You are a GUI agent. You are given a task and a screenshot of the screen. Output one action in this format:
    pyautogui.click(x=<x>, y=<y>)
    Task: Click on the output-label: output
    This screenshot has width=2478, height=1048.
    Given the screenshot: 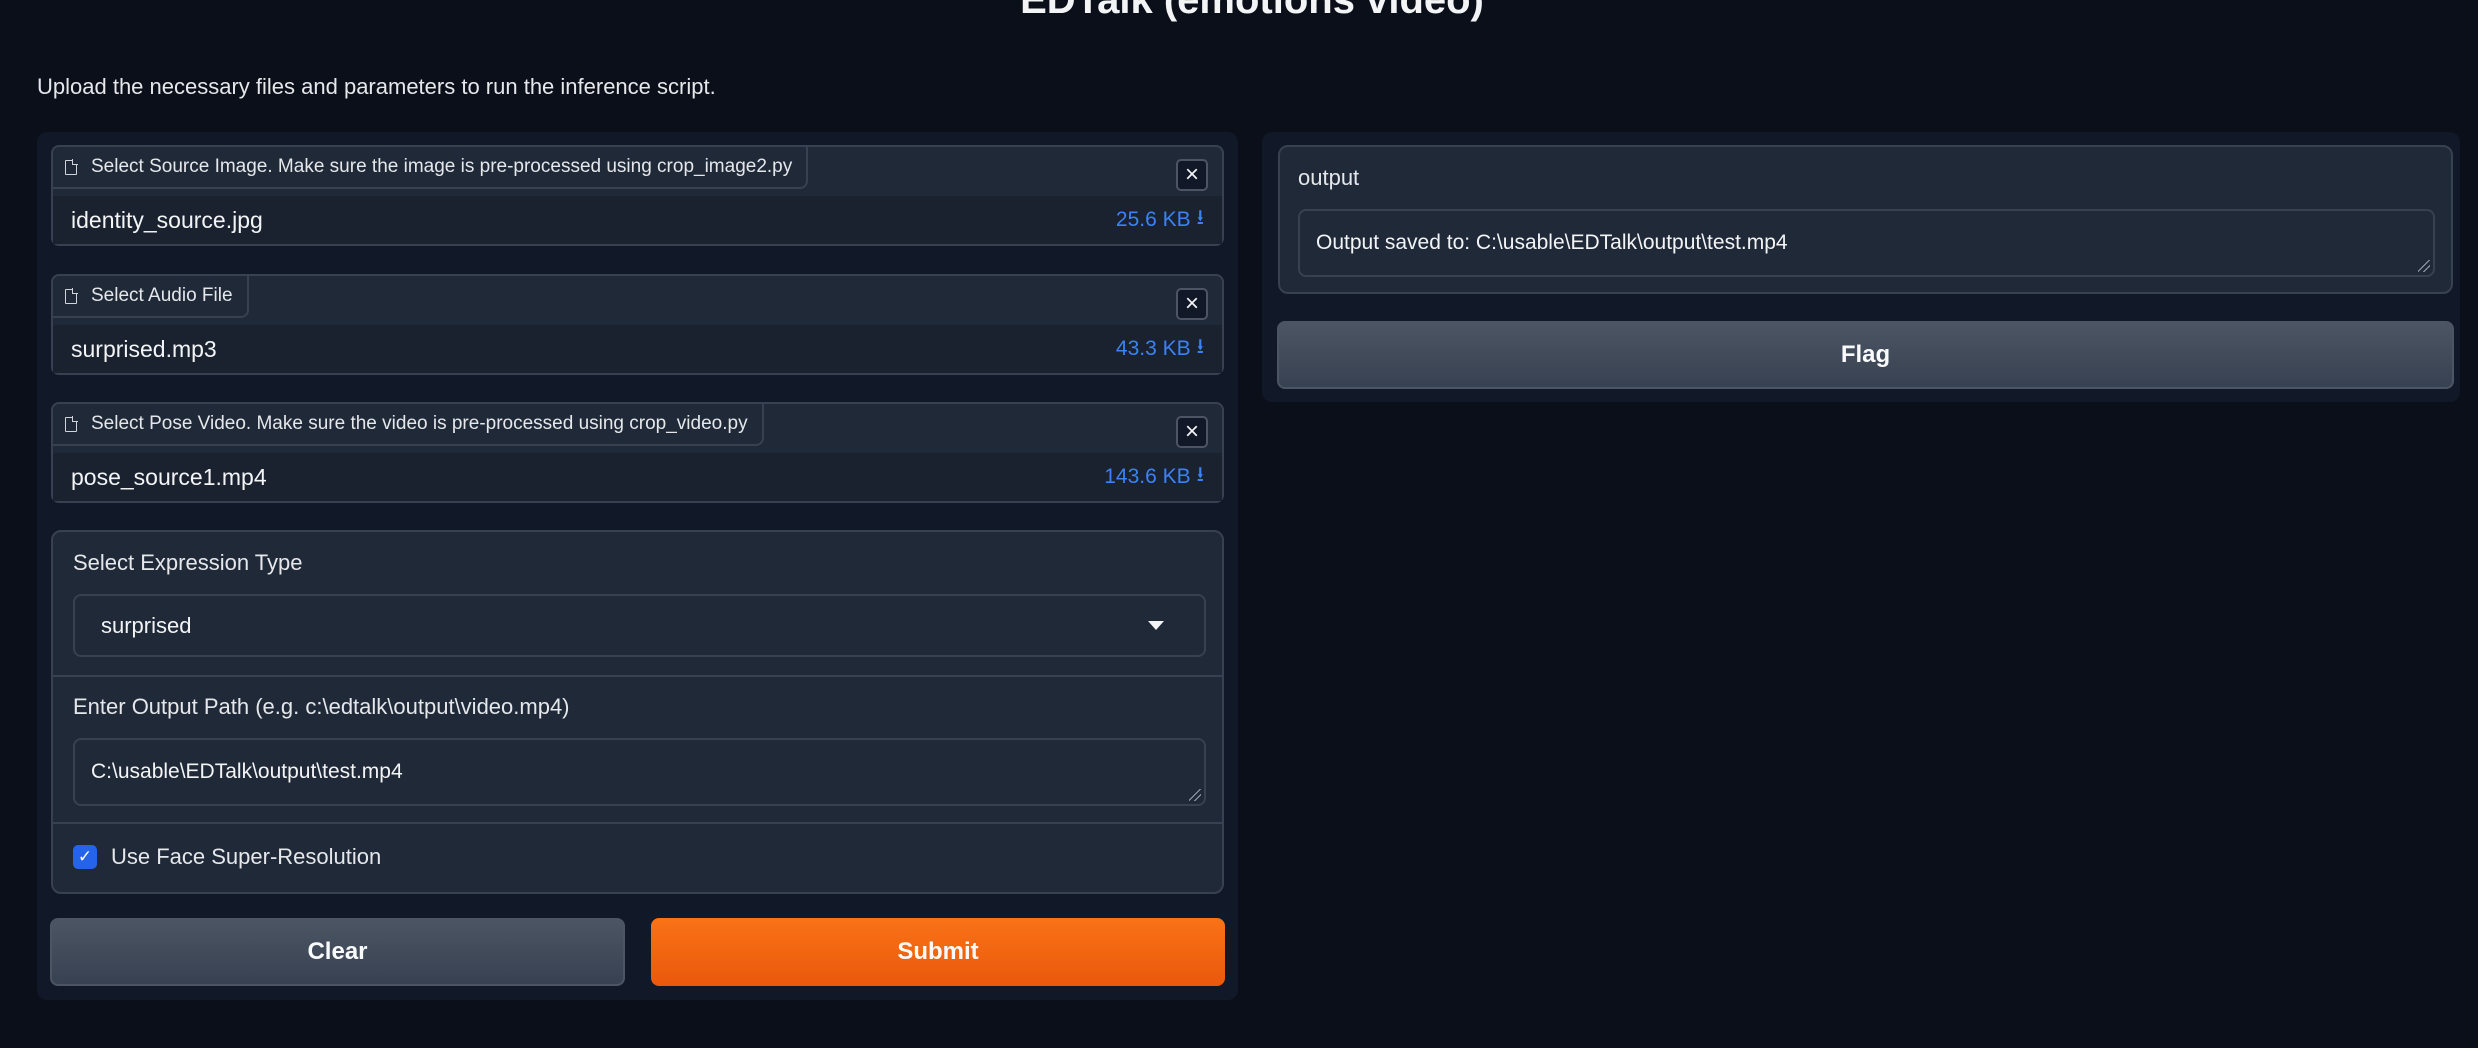 What is the action you would take?
    pyautogui.click(x=1329, y=177)
    